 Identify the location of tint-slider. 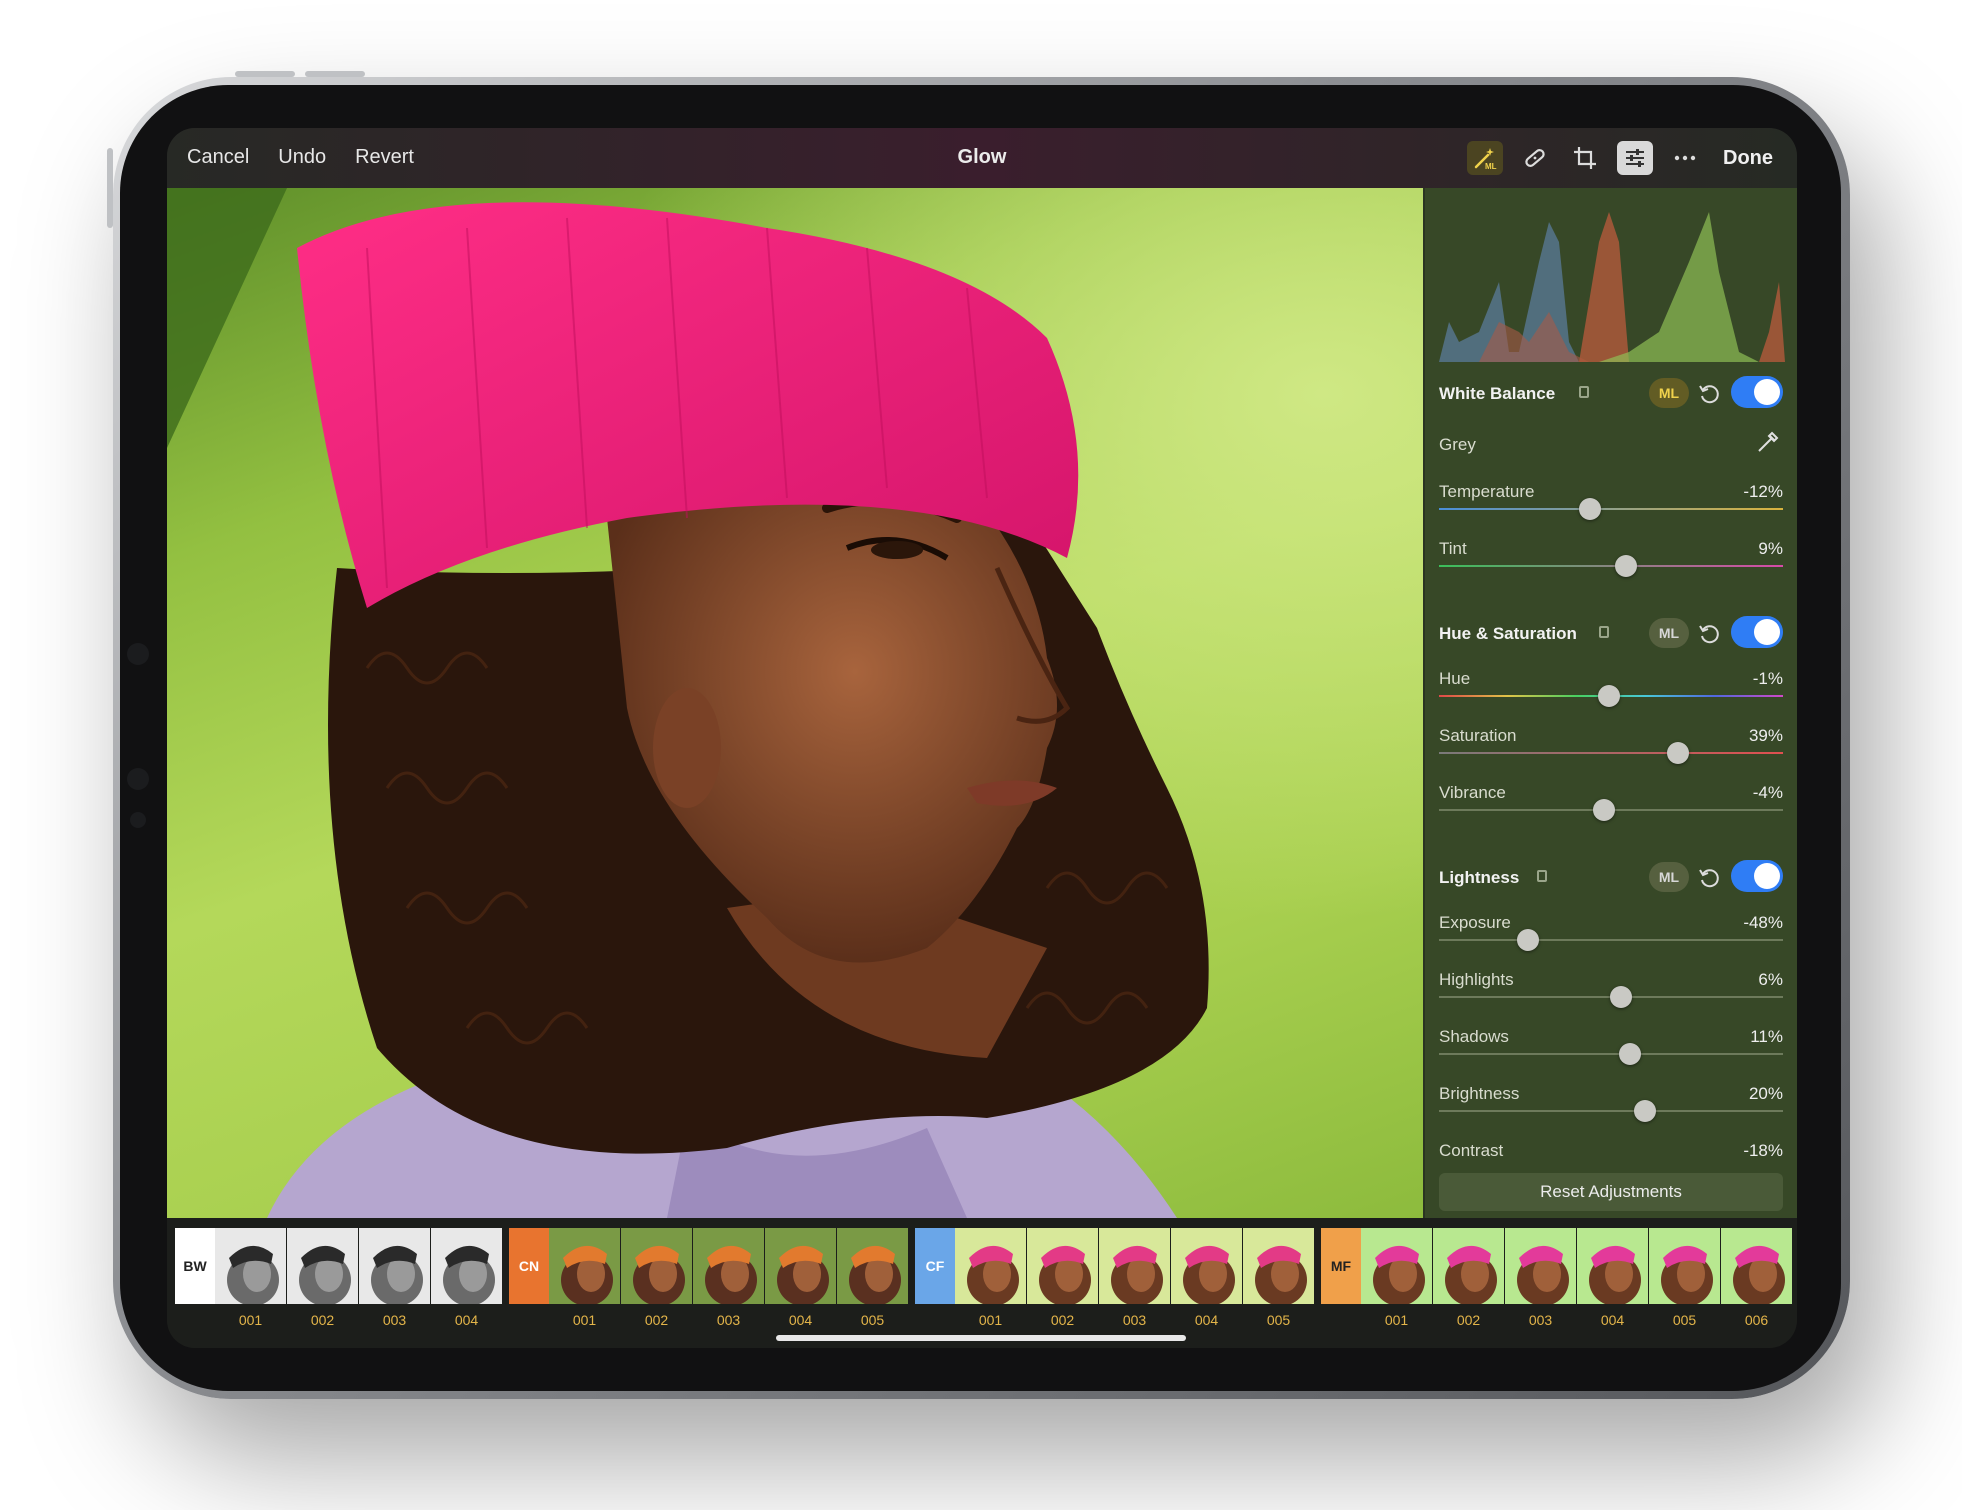
(1611, 566).